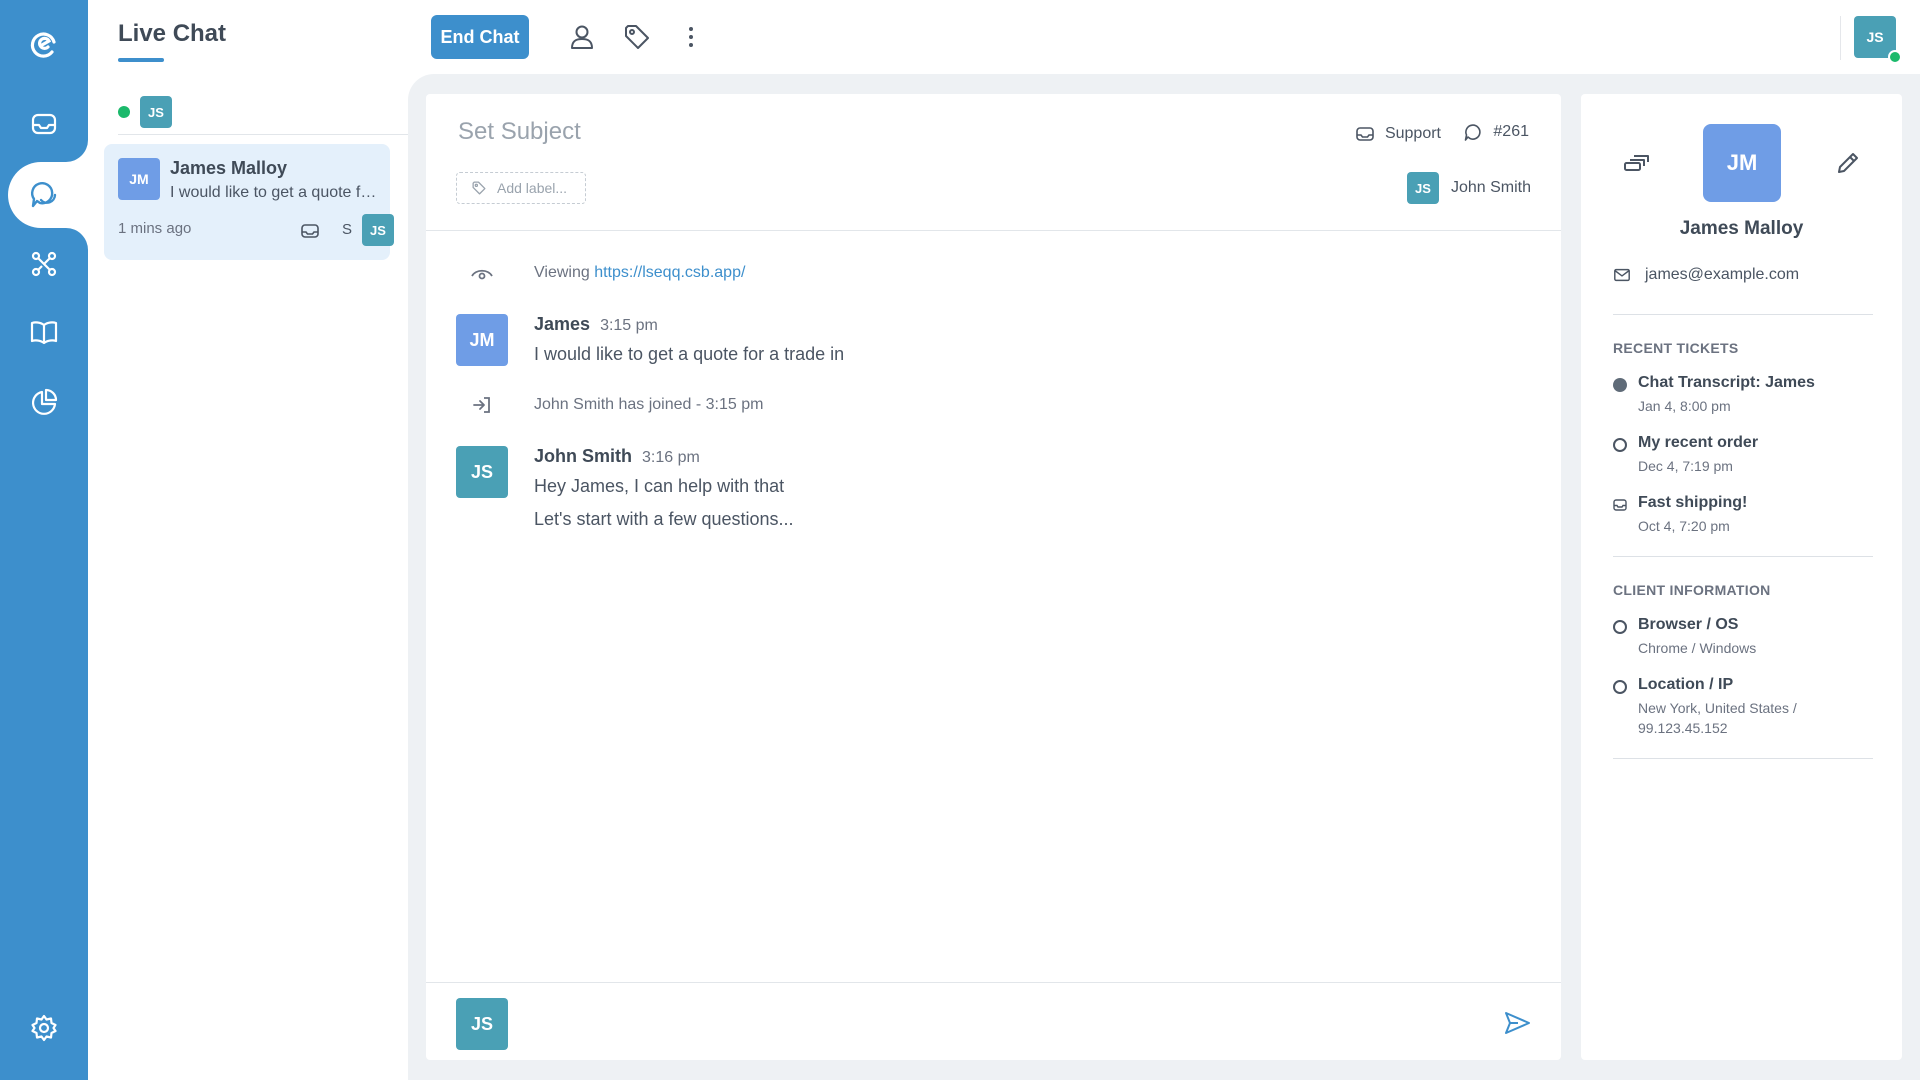  Describe the element at coordinates (1685, 466) in the screenshot. I see `ticket-date: Dec 4, 7:19 pm` at that location.